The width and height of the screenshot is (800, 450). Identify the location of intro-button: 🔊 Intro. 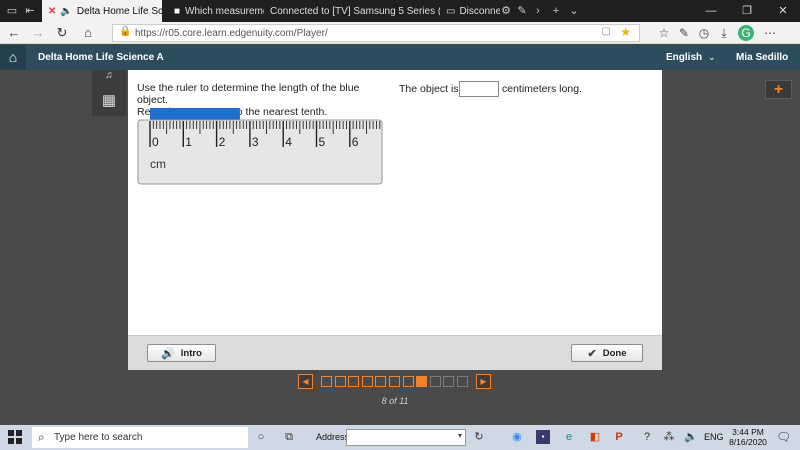
(181, 353).